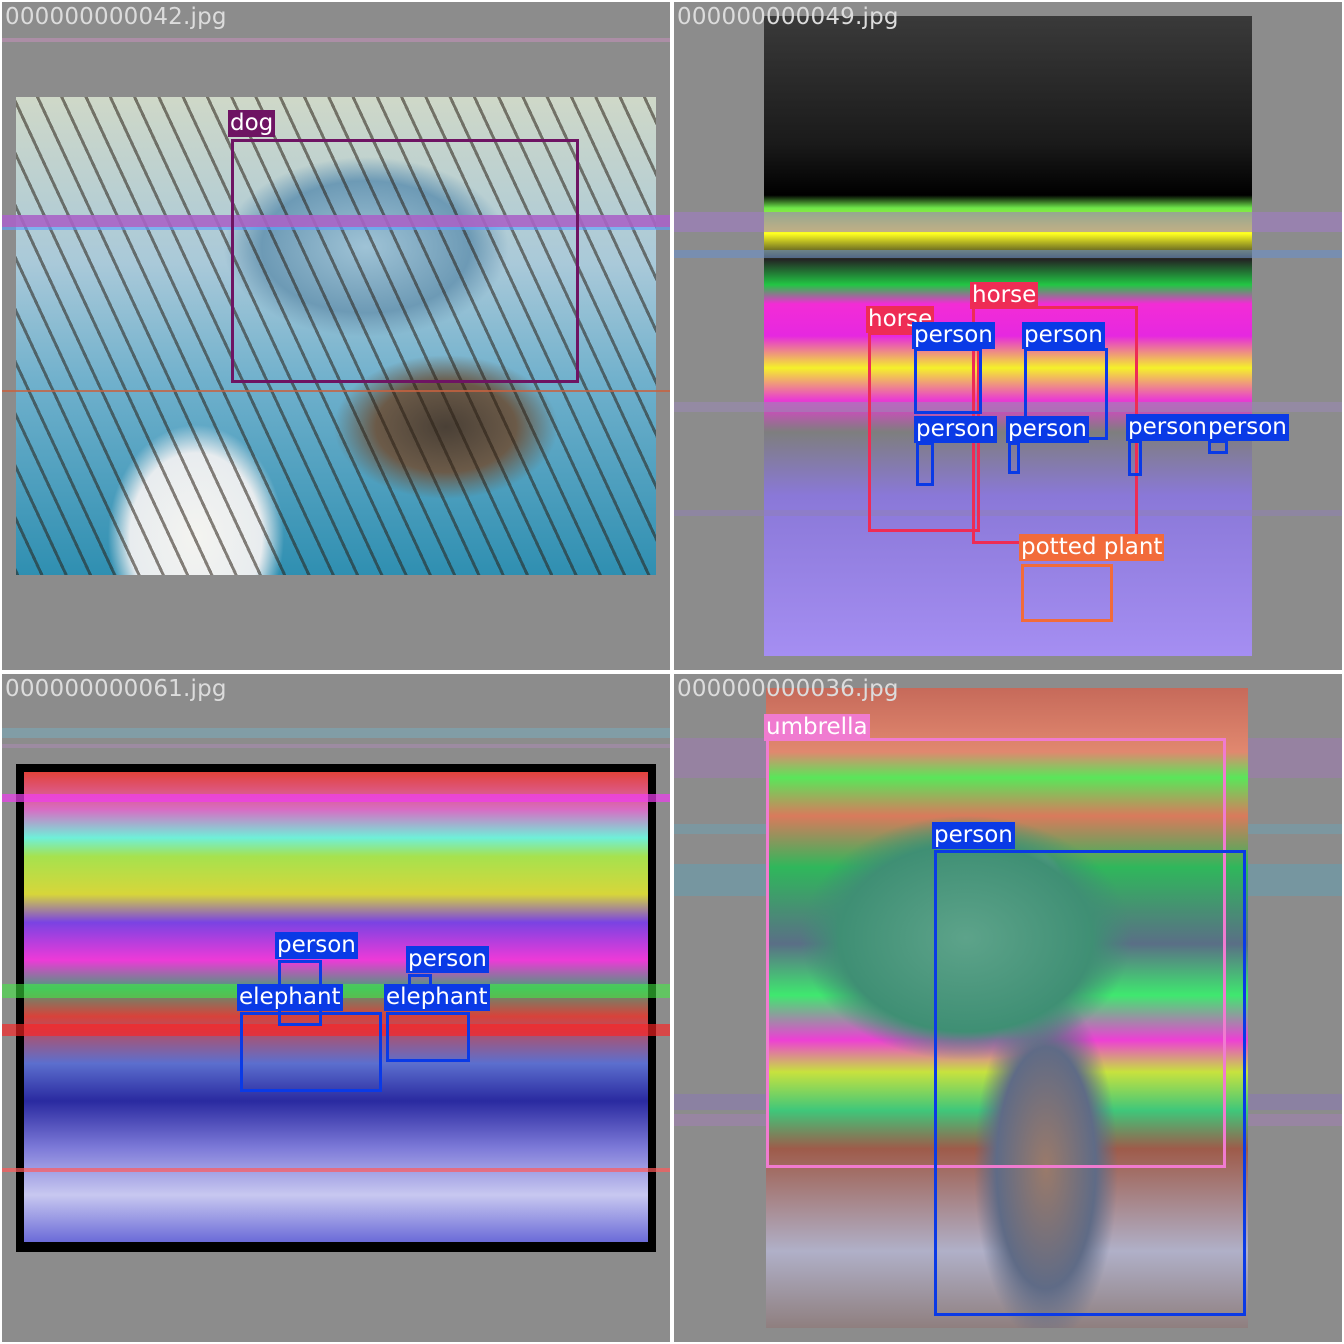  What do you see at coordinates (1067, 593) in the screenshot?
I see `bbox-potted-plant` at bounding box center [1067, 593].